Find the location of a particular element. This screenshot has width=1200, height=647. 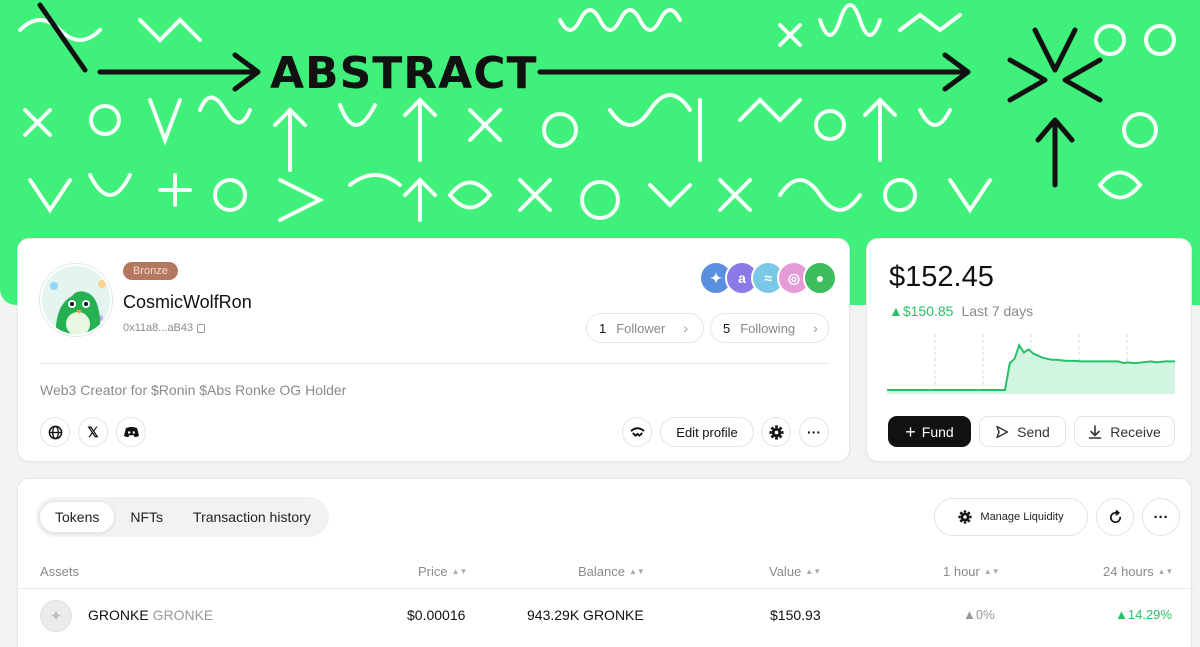

column-label: 24 hours is located at coordinates (1128, 571).